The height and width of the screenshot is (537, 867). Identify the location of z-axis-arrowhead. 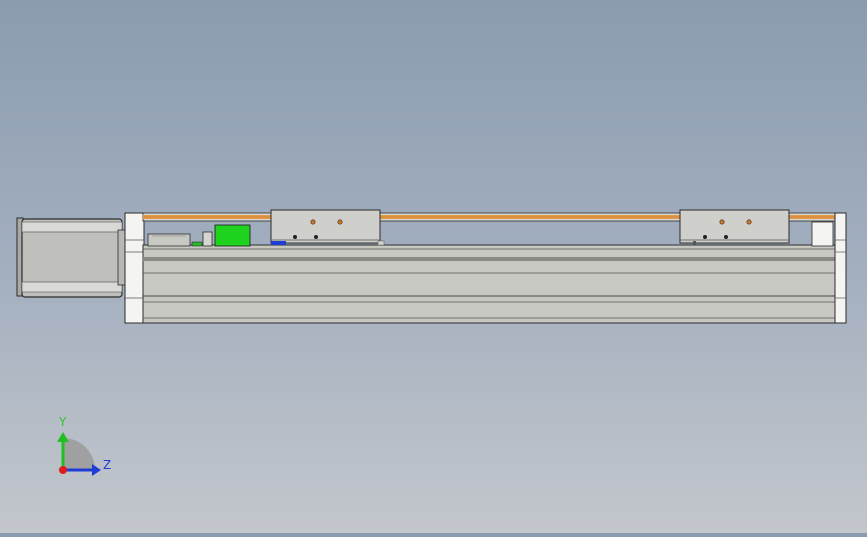
(96, 470).